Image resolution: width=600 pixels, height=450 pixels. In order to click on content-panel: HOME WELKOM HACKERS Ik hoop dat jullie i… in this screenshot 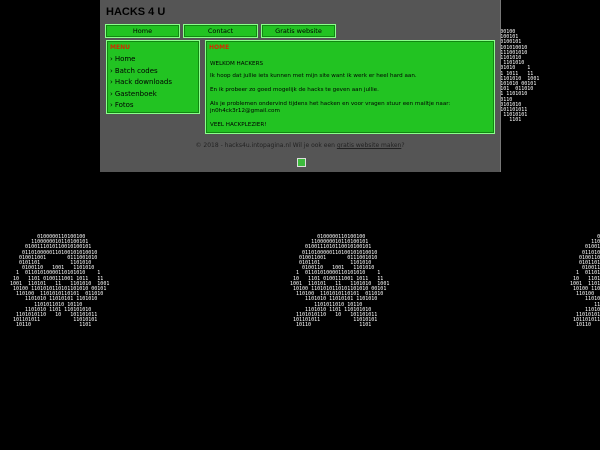, I will do `click(350, 87)`.